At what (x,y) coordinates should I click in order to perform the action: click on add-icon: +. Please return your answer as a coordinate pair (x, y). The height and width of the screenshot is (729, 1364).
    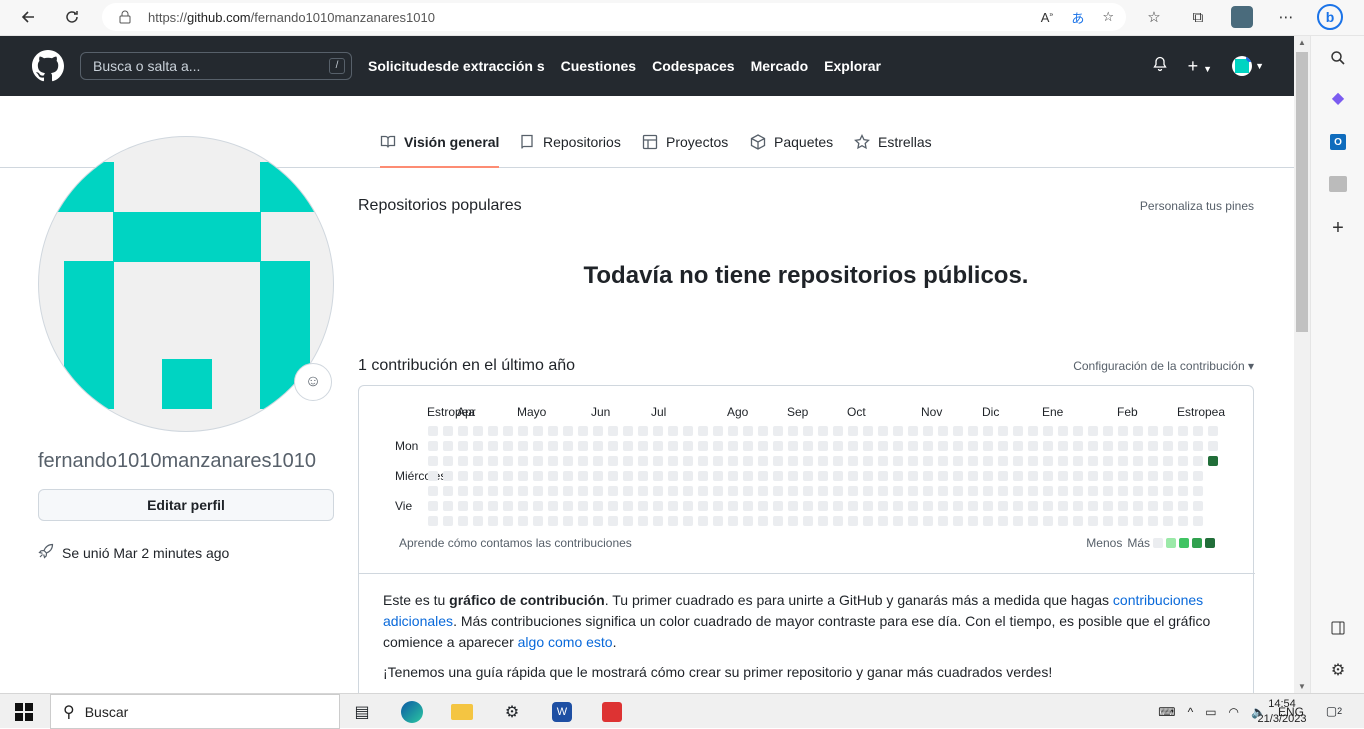
    Looking at the image, I should click on (1338, 228).